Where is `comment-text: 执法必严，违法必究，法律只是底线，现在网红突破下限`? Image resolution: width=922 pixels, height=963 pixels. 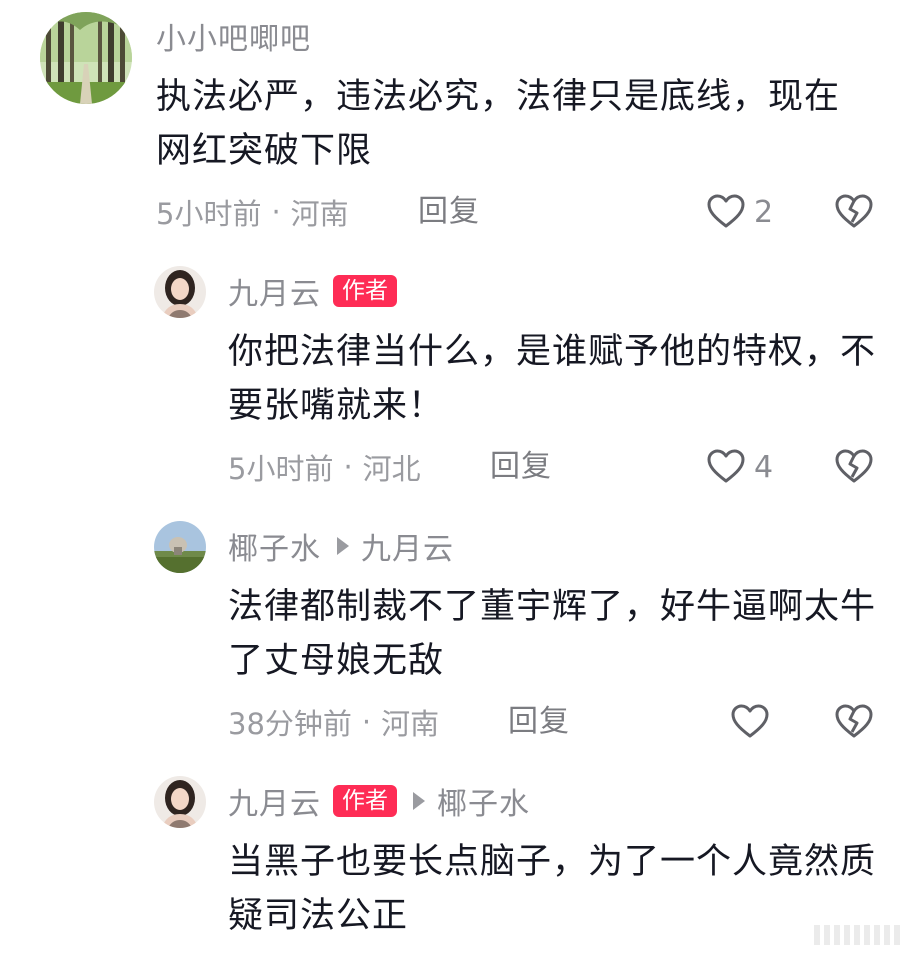 comment-text: 执法必严，违法必究，法律只是底线，现在网红突破下限 is located at coordinates (498, 124).